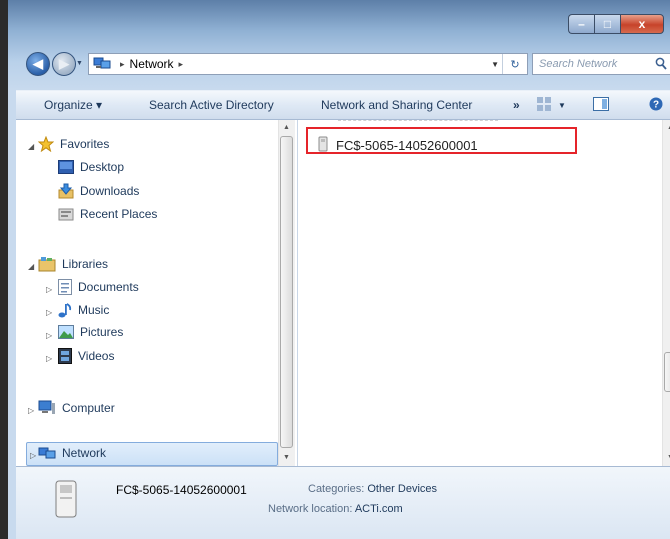 The image size is (670, 539). I want to click on close-button: x, so click(642, 24).